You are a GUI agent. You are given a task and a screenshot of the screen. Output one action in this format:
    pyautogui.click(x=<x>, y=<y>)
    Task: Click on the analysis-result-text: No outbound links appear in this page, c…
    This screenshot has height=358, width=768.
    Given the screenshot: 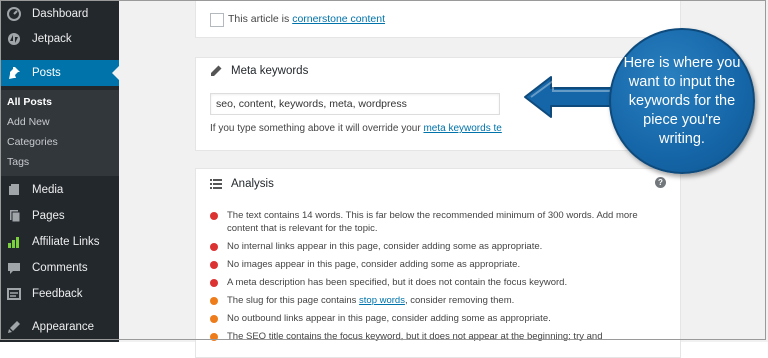 What is the action you would take?
    pyautogui.click(x=389, y=318)
    